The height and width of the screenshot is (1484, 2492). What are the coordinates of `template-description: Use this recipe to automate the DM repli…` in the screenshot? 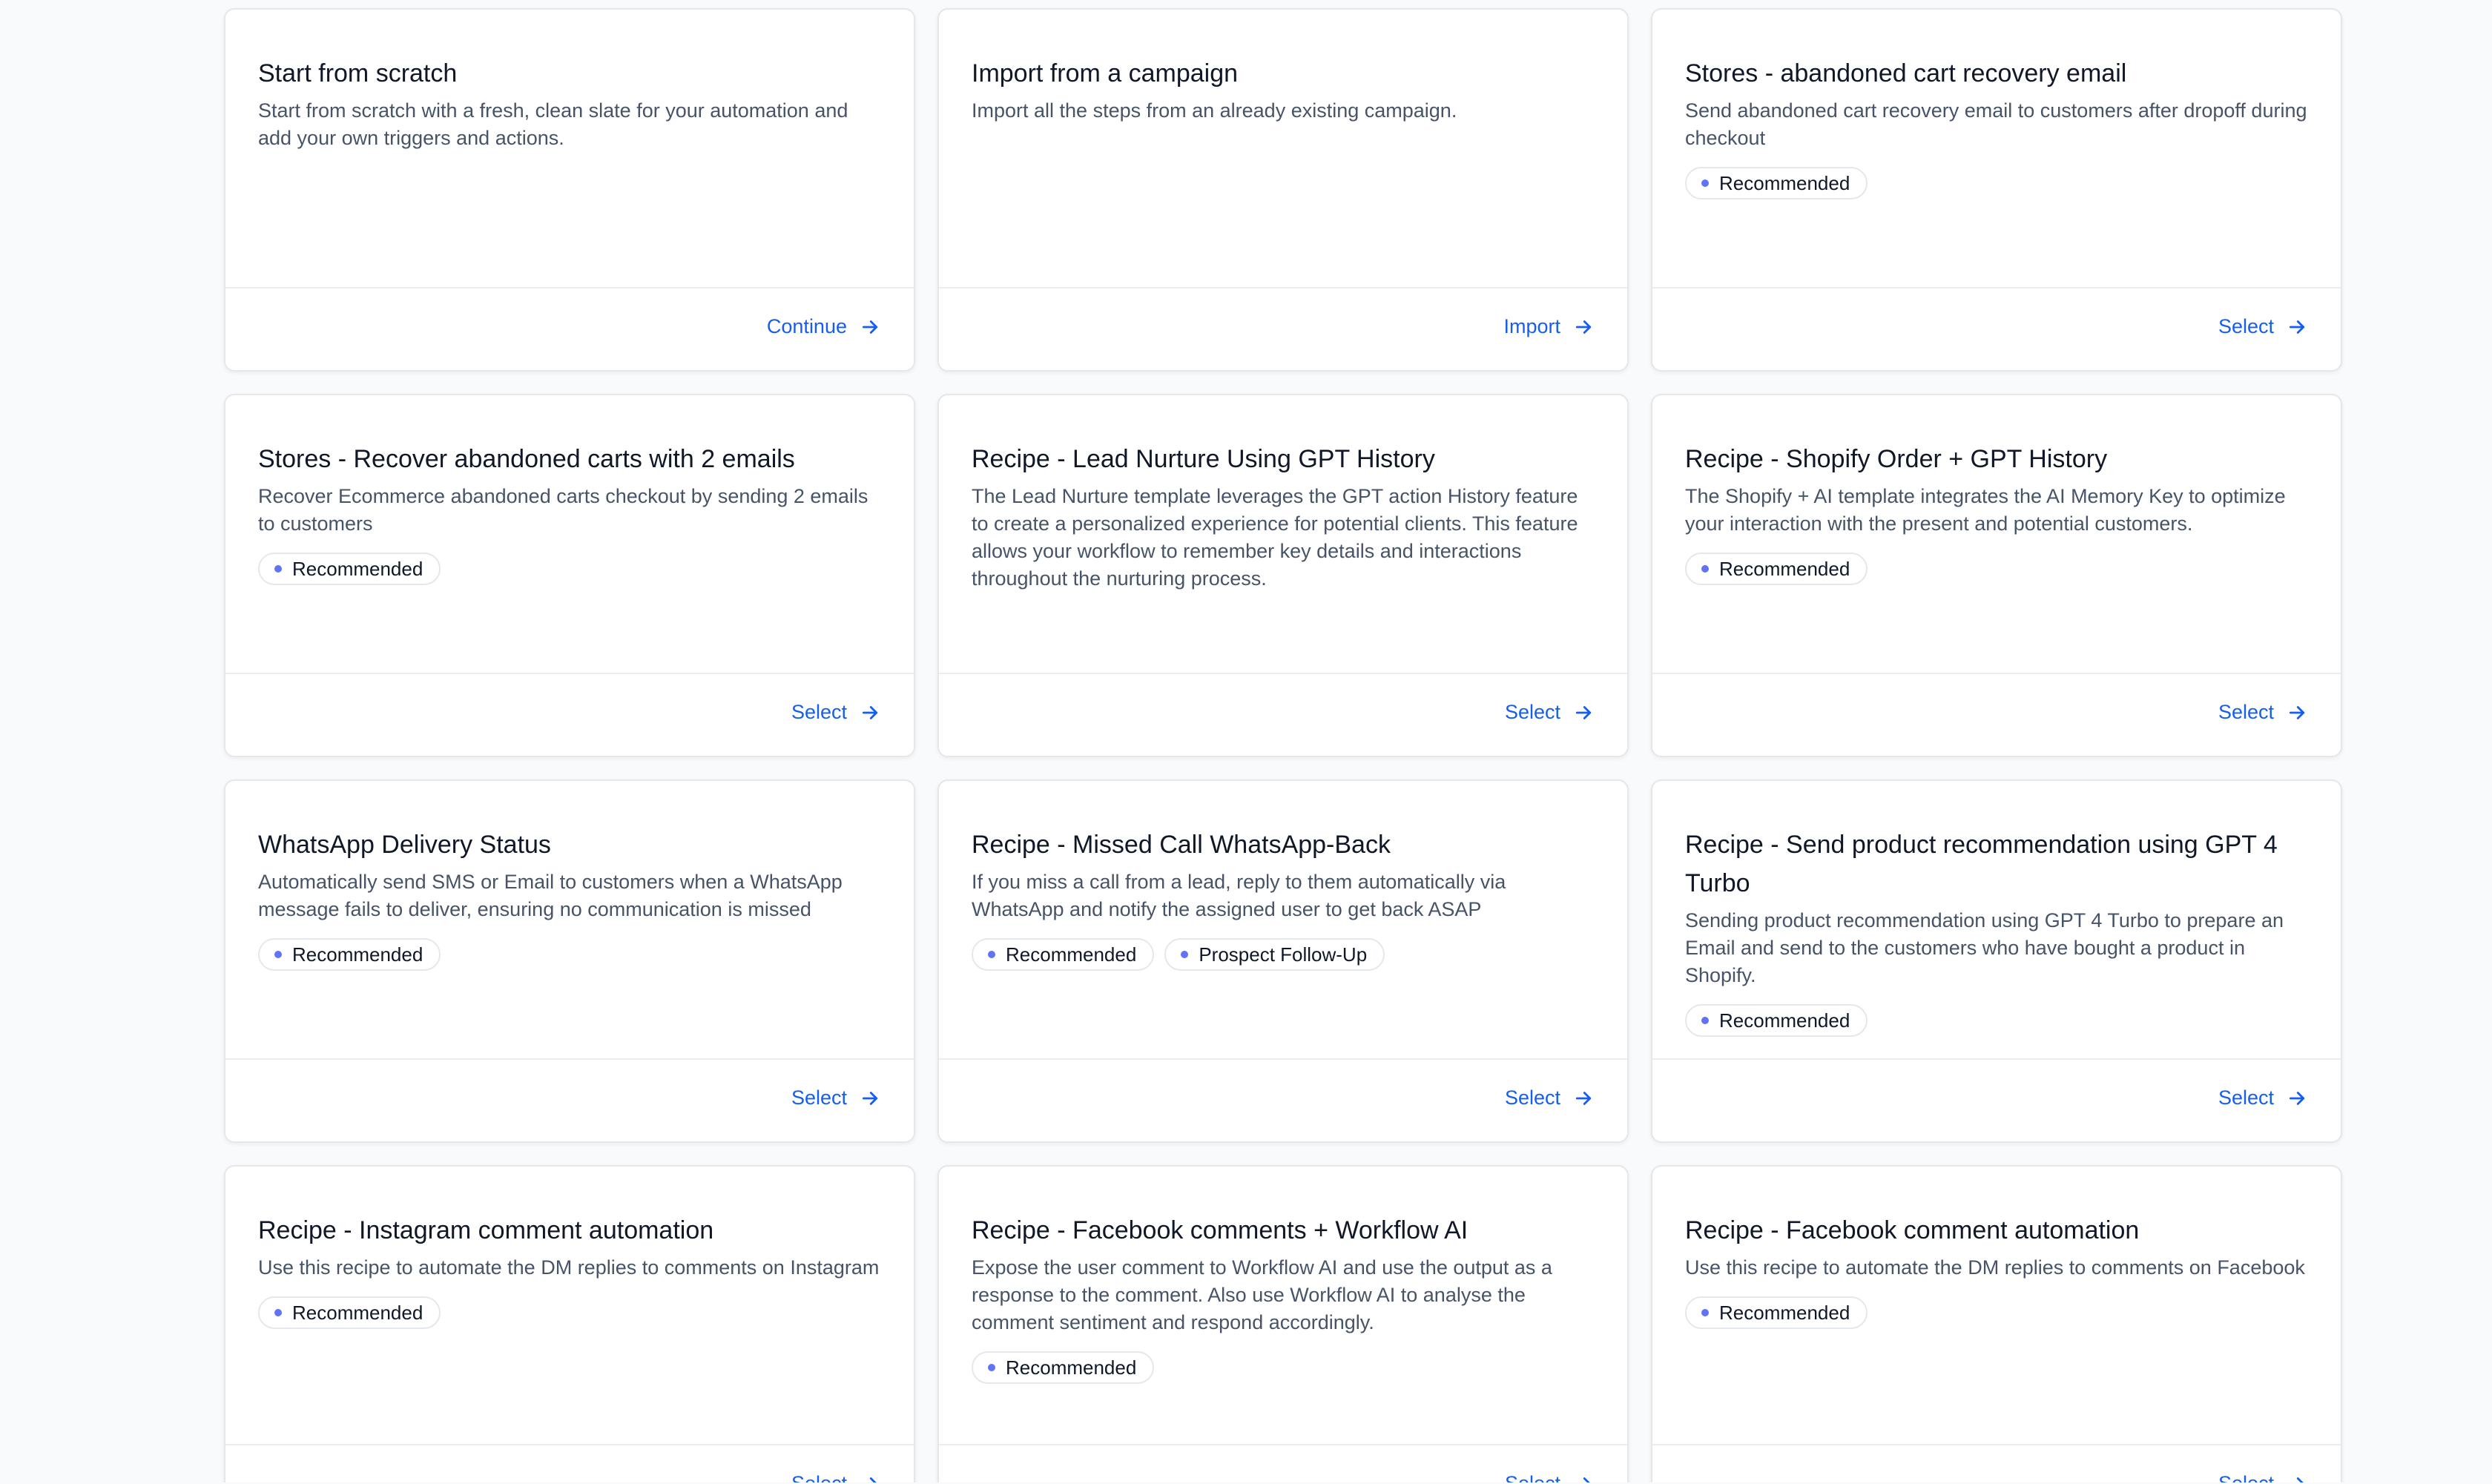 It's located at (1995, 1267).